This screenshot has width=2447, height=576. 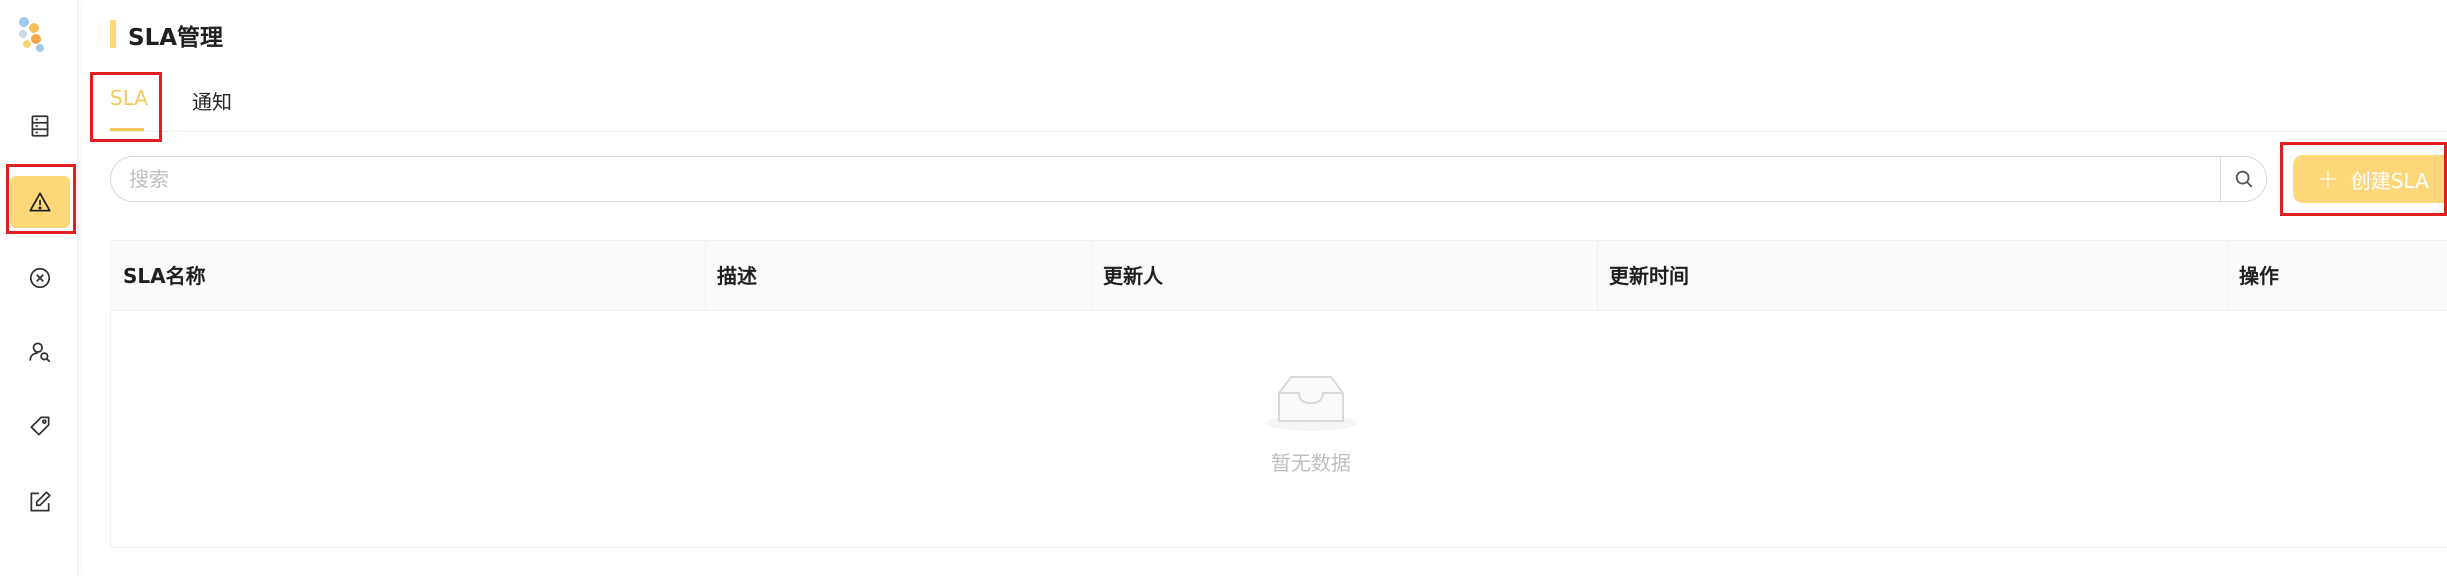 I want to click on tab-bar: SLA 通知, so click(x=1278, y=105).